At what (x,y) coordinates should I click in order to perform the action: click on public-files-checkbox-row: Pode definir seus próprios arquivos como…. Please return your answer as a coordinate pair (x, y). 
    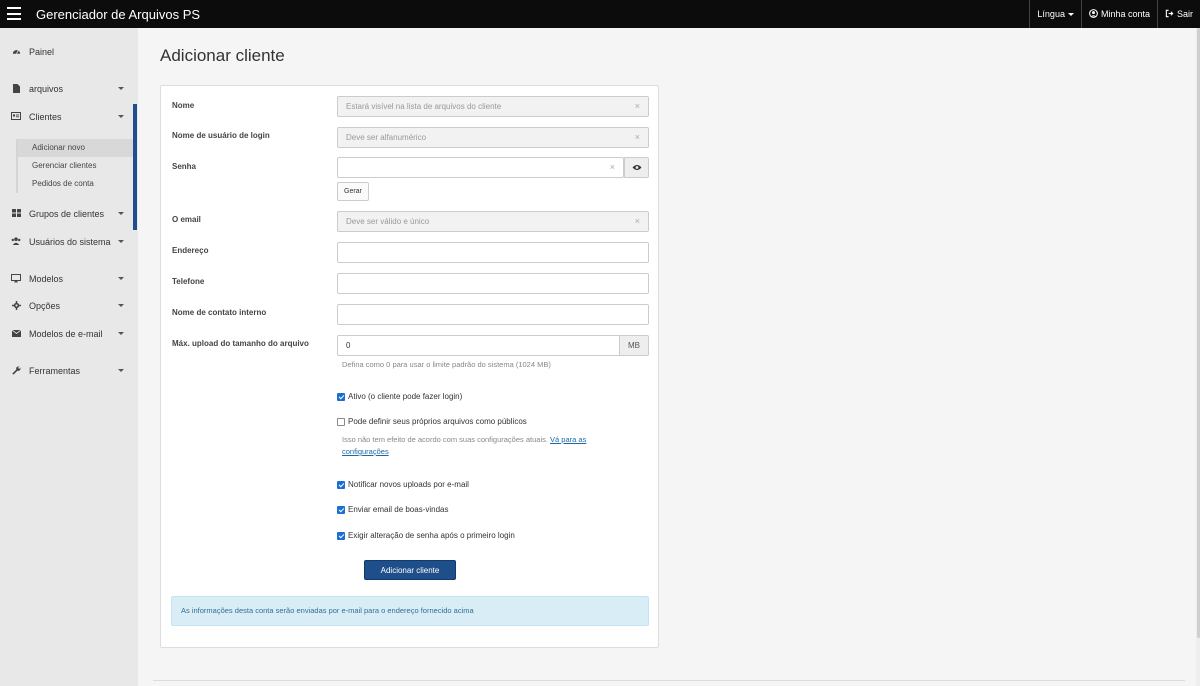
    Looking at the image, I should click on (432, 421).